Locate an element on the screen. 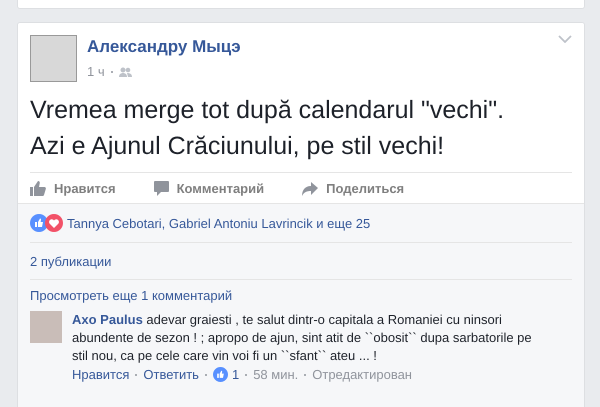  author-link: Александру Мыцэ is located at coordinates (164, 47).